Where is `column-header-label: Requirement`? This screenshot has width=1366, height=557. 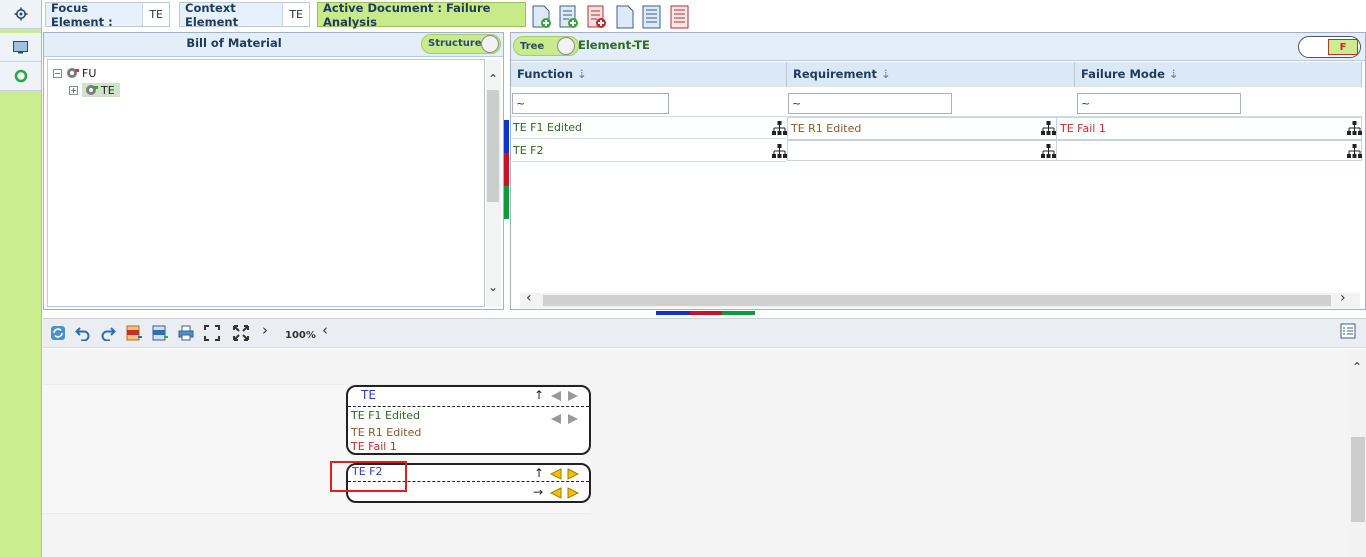
column-header-label: Requirement is located at coordinates (835, 74).